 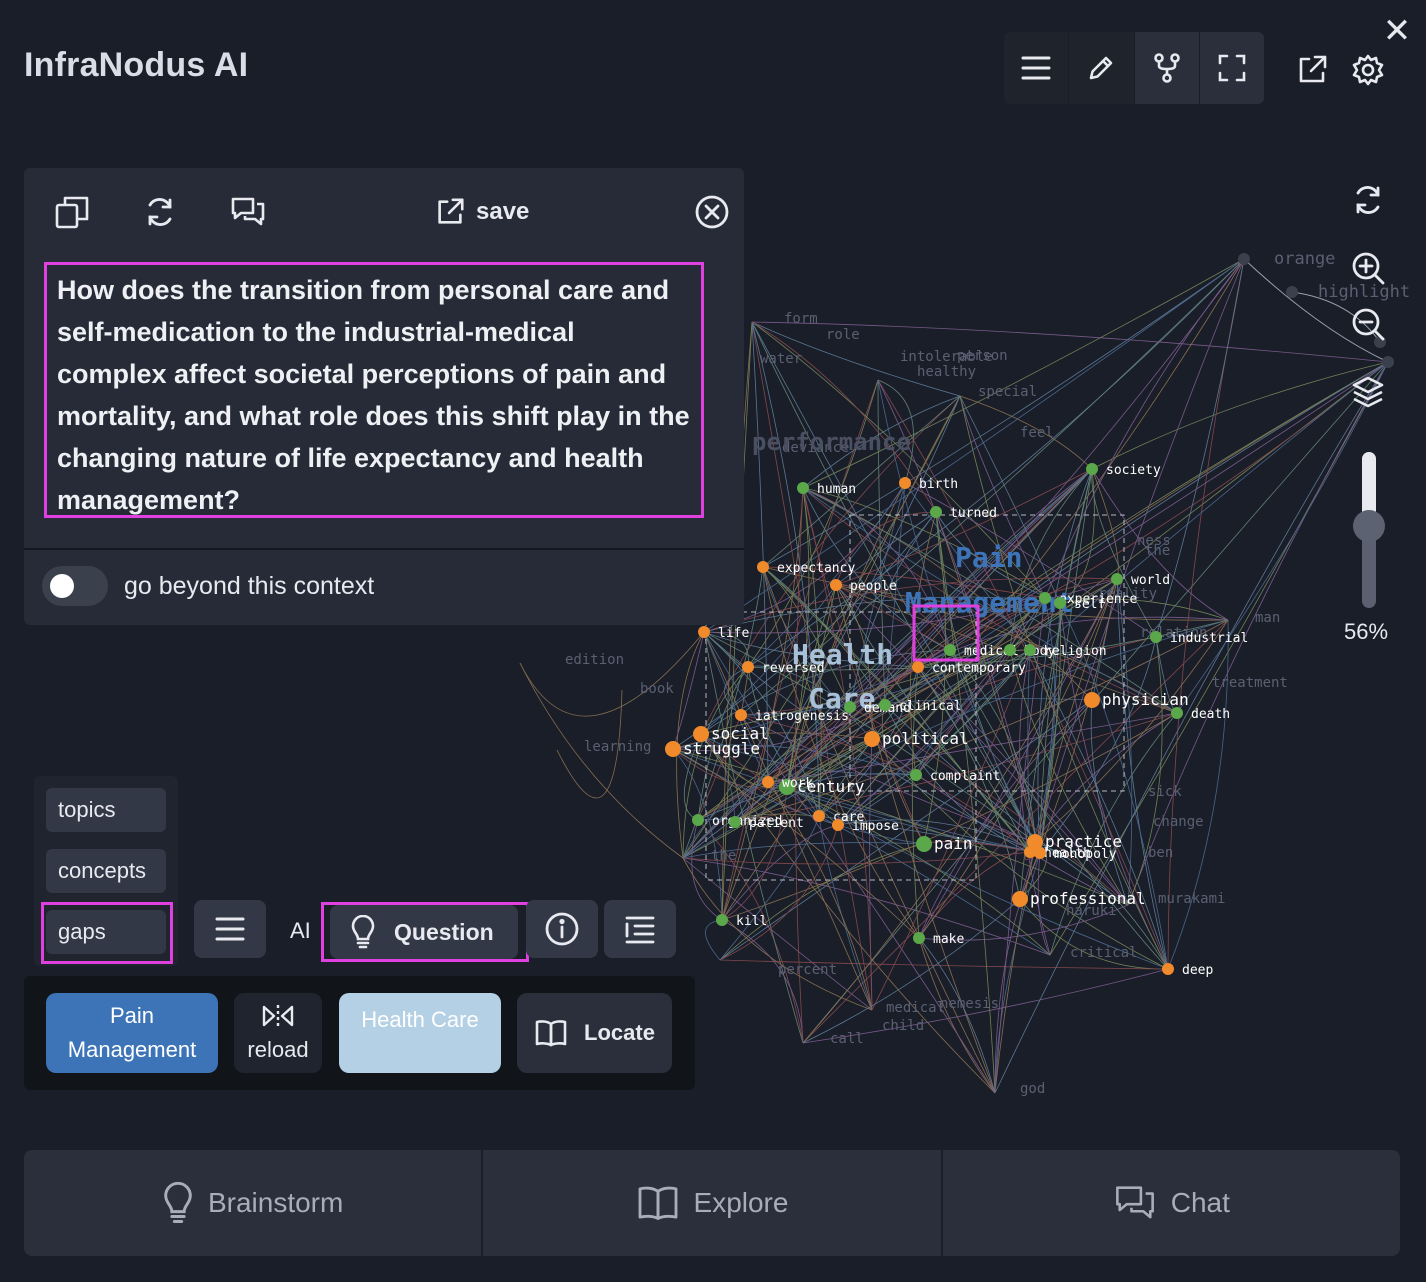 What do you see at coordinates (481, 212) in the screenshot?
I see `save-button: save` at bounding box center [481, 212].